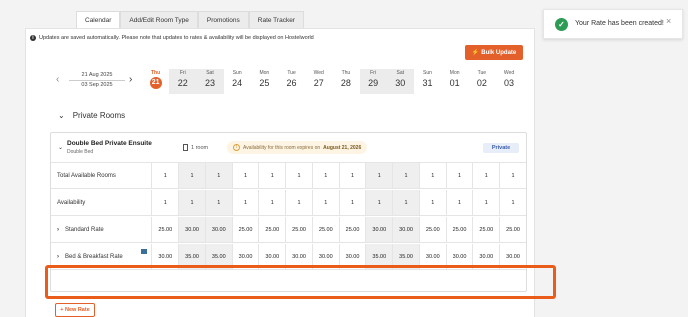 The image size is (688, 317). Describe the element at coordinates (345, 83) in the screenshot. I see `day-number: 28` at that location.